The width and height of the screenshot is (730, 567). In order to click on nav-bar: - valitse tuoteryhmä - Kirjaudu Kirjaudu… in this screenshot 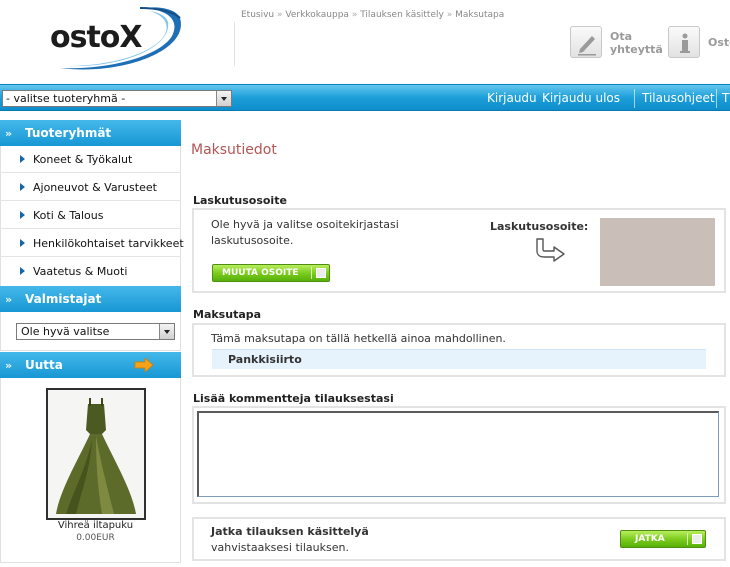, I will do `click(365, 97)`.